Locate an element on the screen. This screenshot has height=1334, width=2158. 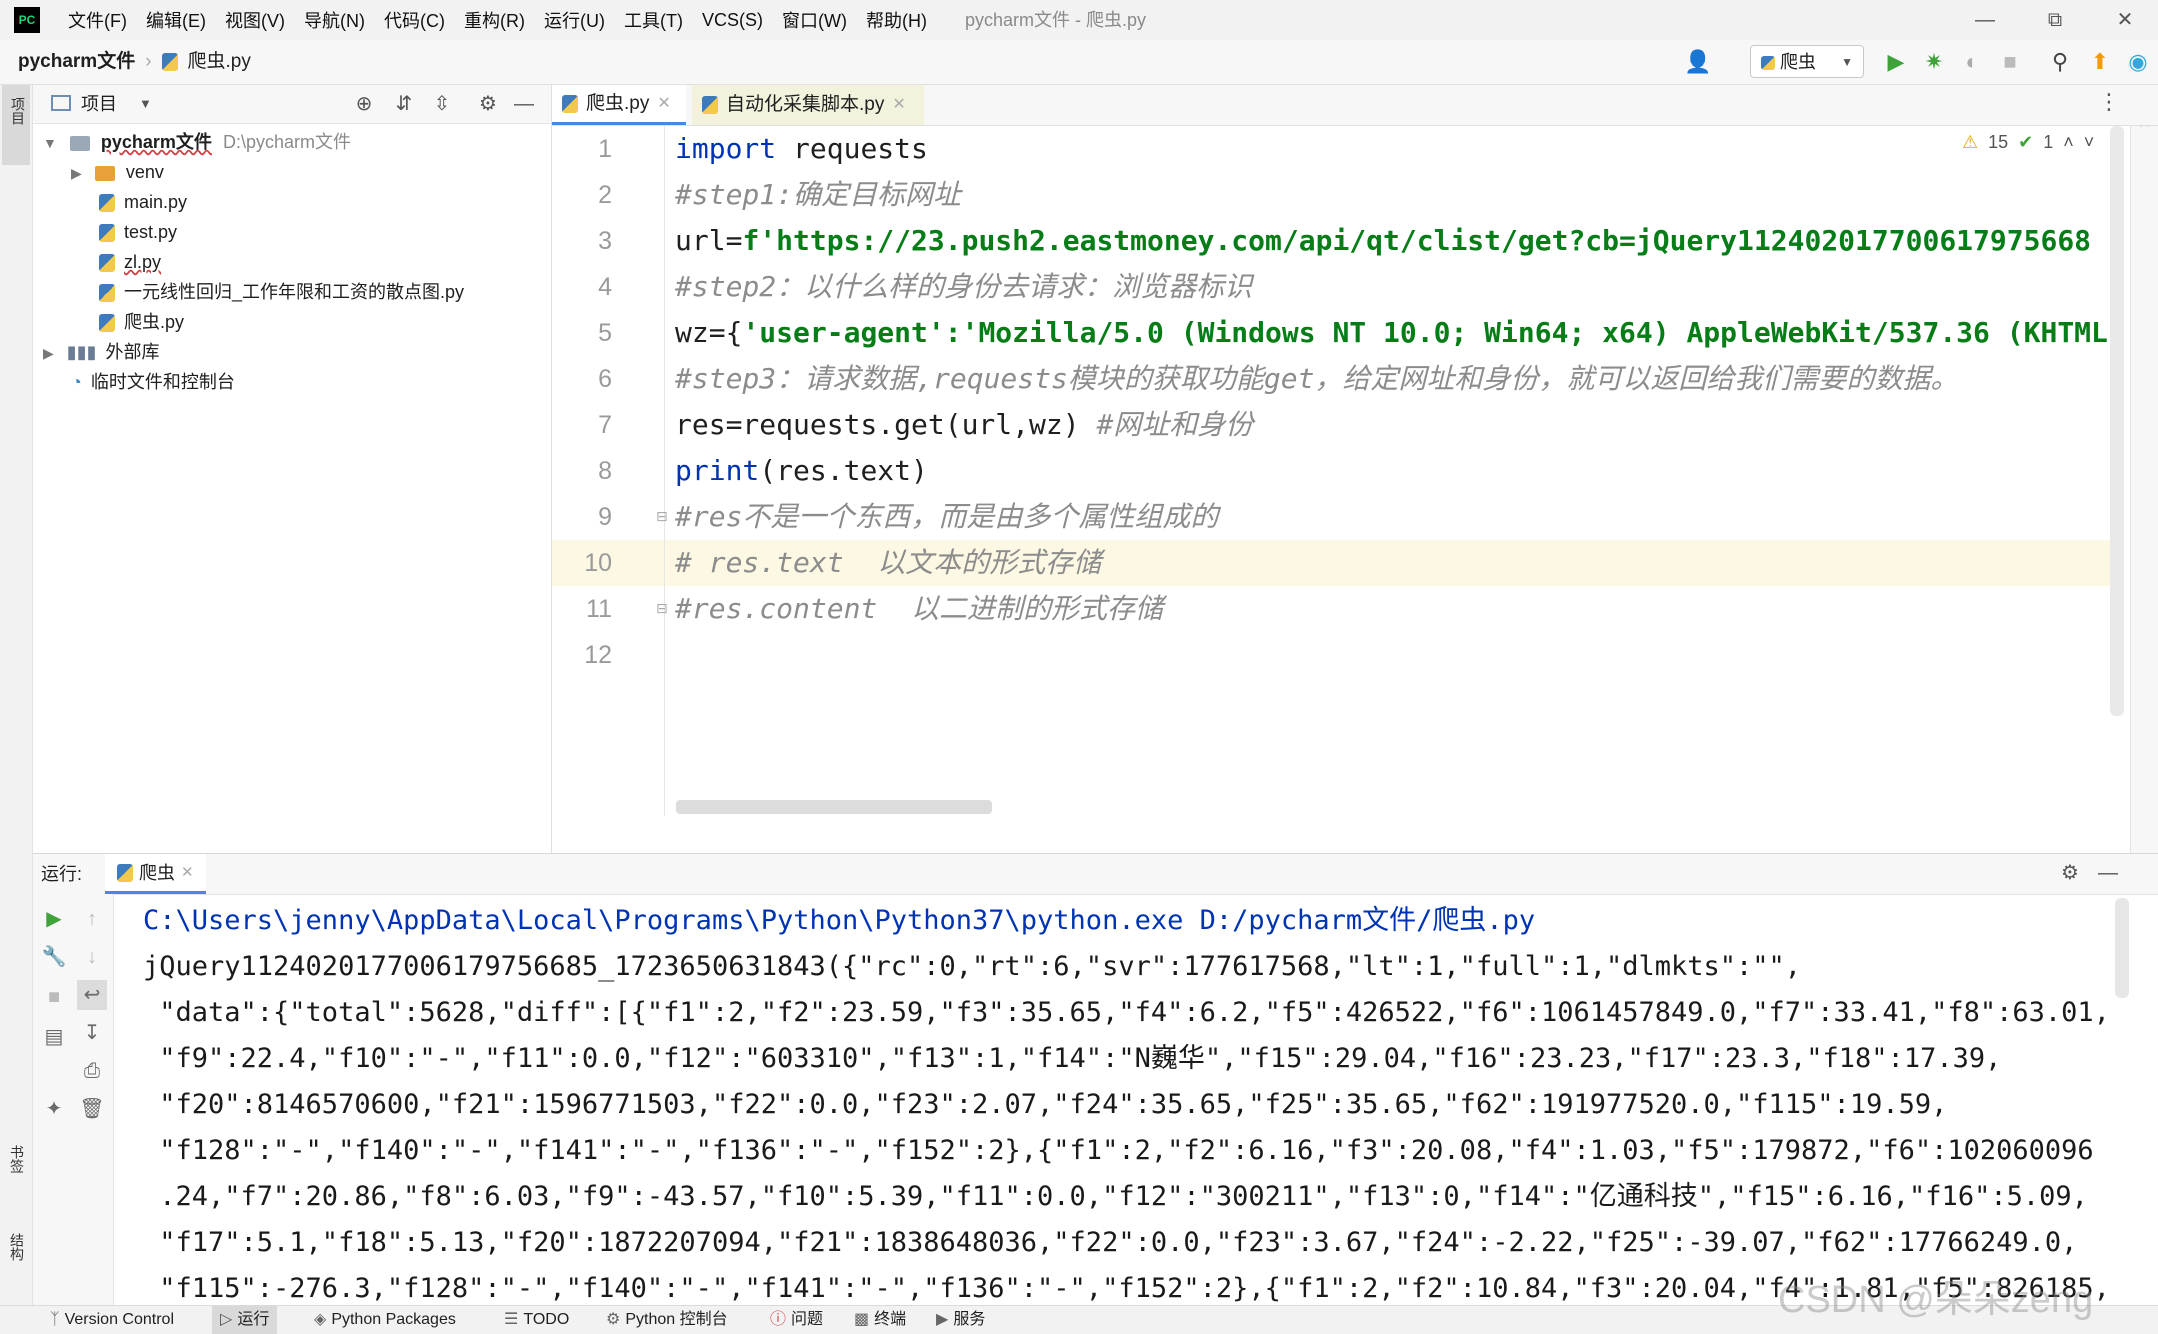
status-tab-python-console: ⚙ Python 控制台 is located at coordinates (667, 1320).